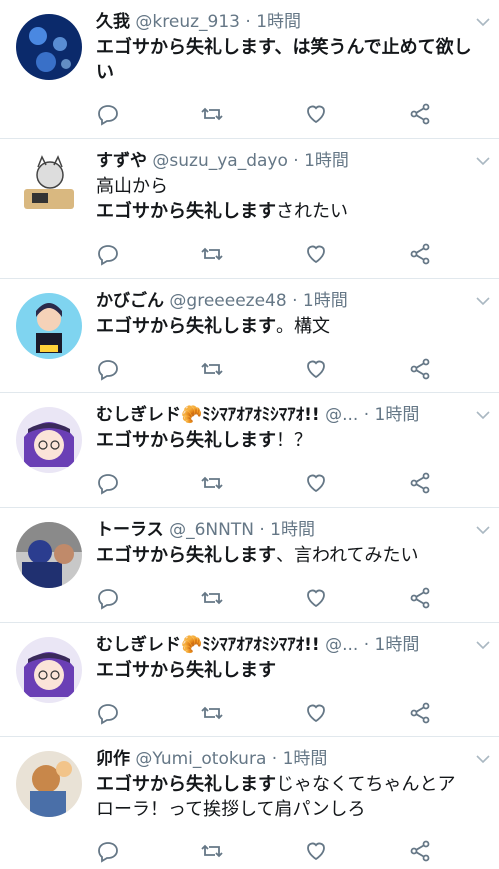  I want to click on user-handle: @_6NNTN, so click(211, 530).